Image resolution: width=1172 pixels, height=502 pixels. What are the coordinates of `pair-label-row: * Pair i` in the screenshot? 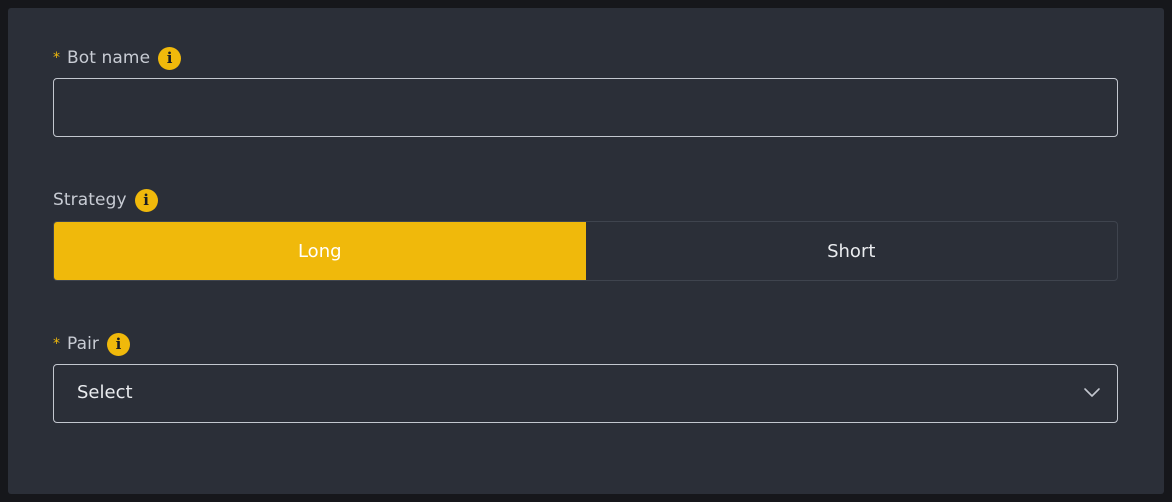 It's located at (92, 344).